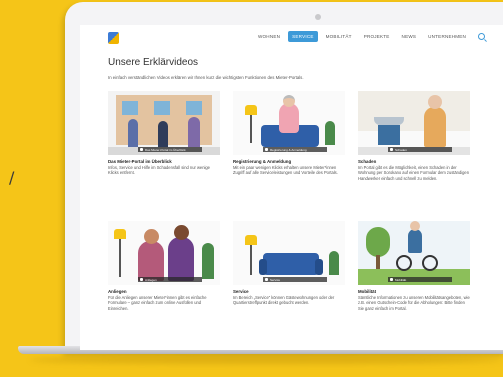 The image size is (503, 377). Describe the element at coordinates (269, 36) in the screenshot. I see `nav-item-wohnen: WOHNEN` at that location.